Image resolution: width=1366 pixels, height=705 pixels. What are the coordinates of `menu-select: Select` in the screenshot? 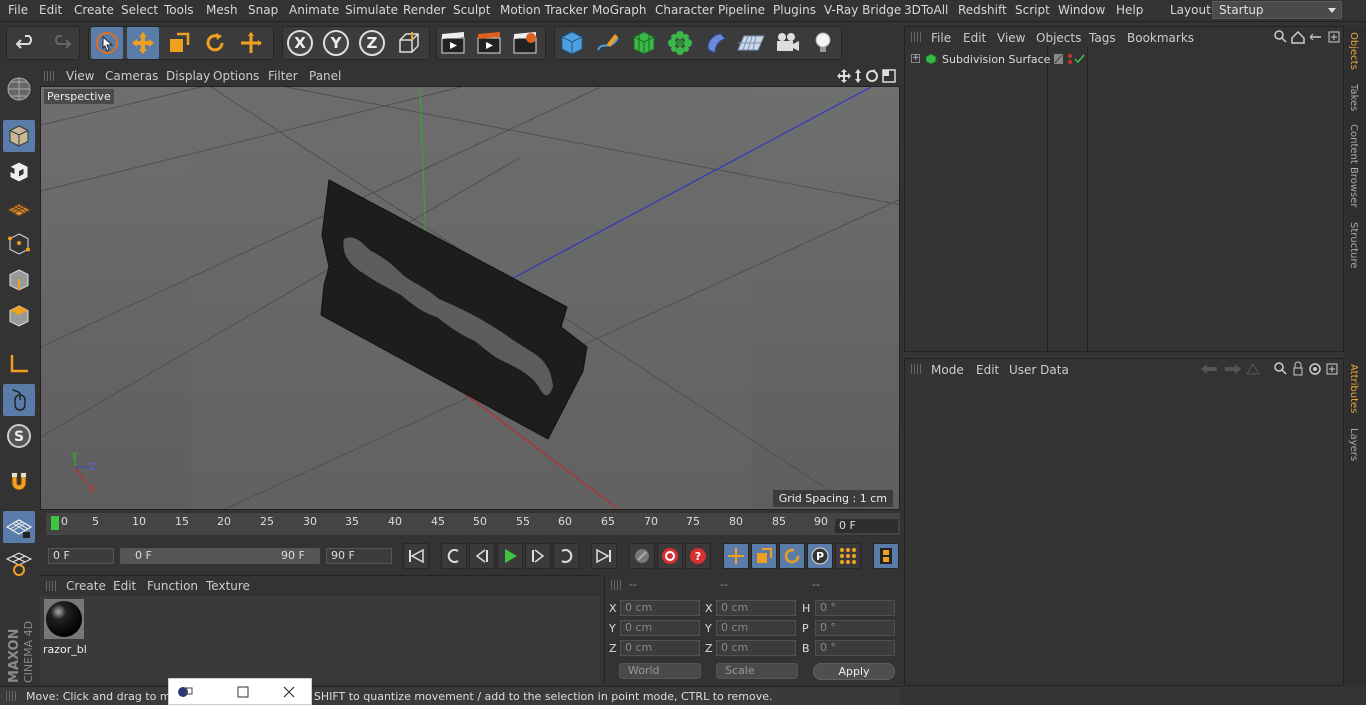 It's located at (139, 10).